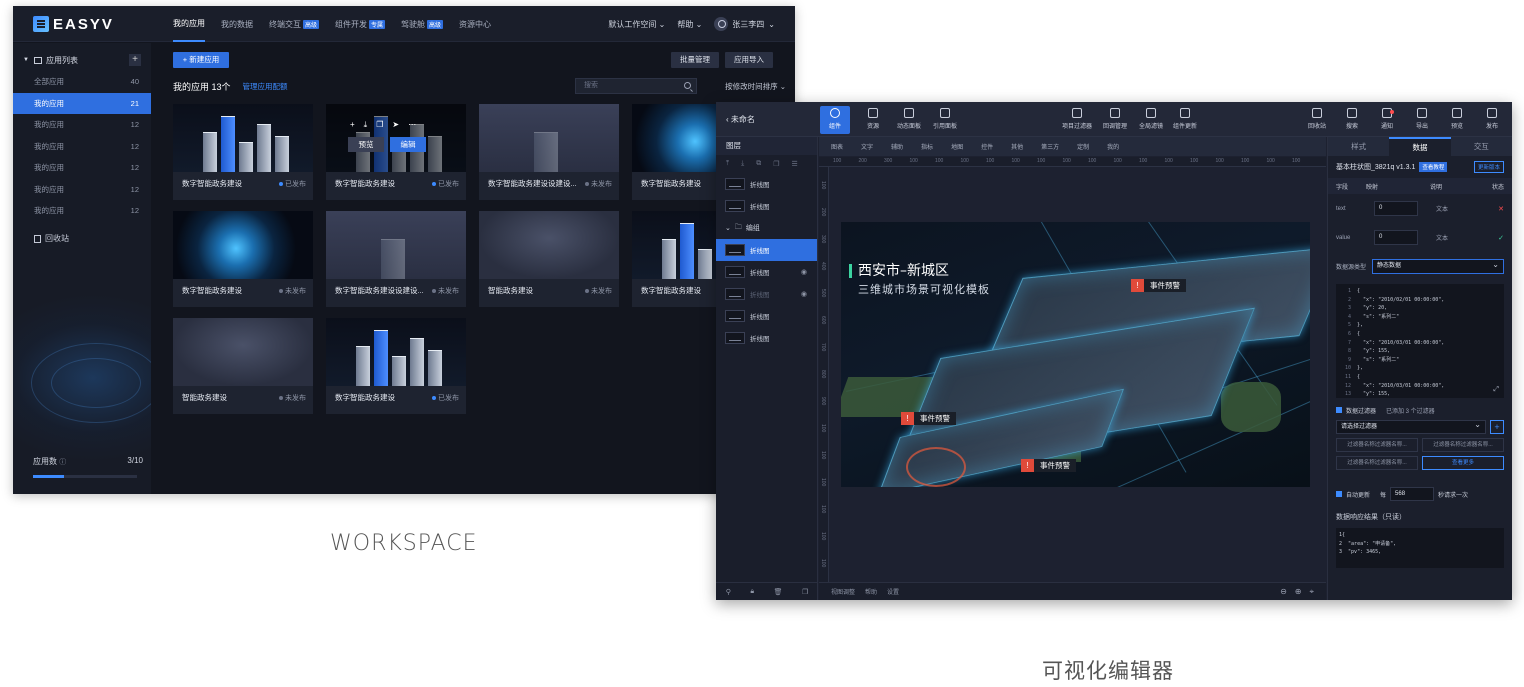 The image size is (1524, 687). What do you see at coordinates (201, 60) in the screenshot?
I see `new-app-button: + 新建应用` at bounding box center [201, 60].